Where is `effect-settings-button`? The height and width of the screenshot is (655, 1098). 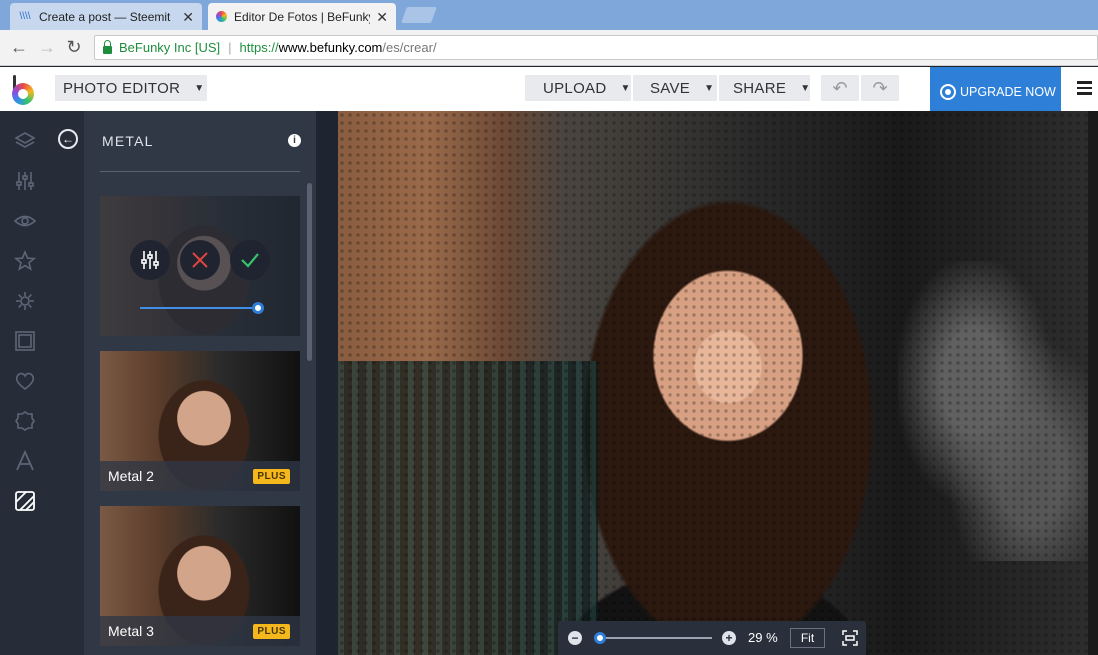
effect-settings-button is located at coordinates (150, 260).